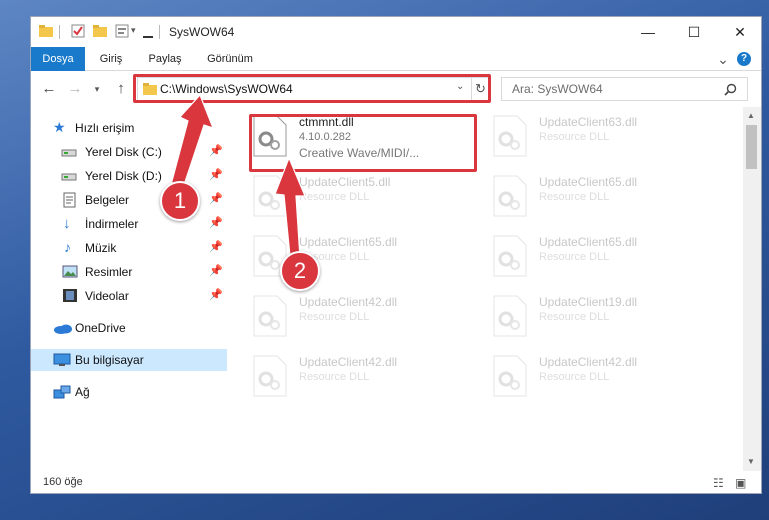 The image size is (769, 520). I want to click on step-1-badge: 1, so click(180, 201).